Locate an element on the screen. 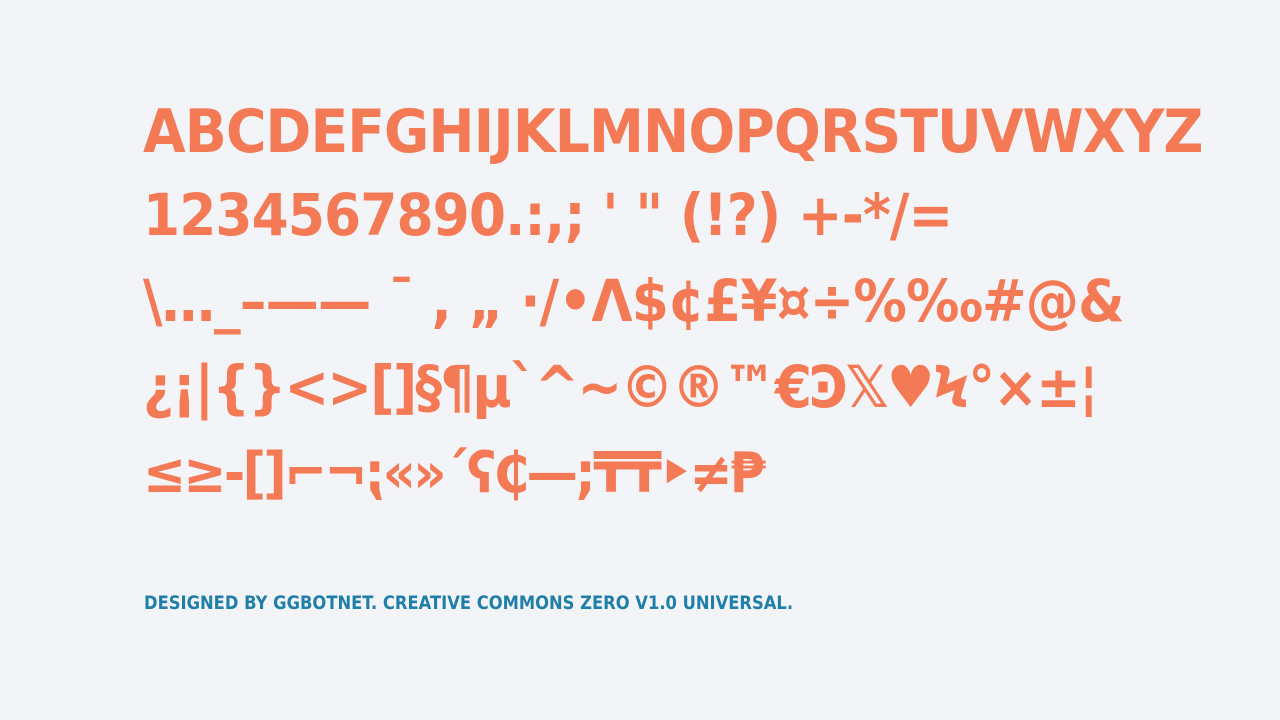  specimen-line-extra-symbols: ≤≥-[]⌐¬⁏«»´ʕ₵—;₸₸‣≠₱ is located at coordinates (454, 473).